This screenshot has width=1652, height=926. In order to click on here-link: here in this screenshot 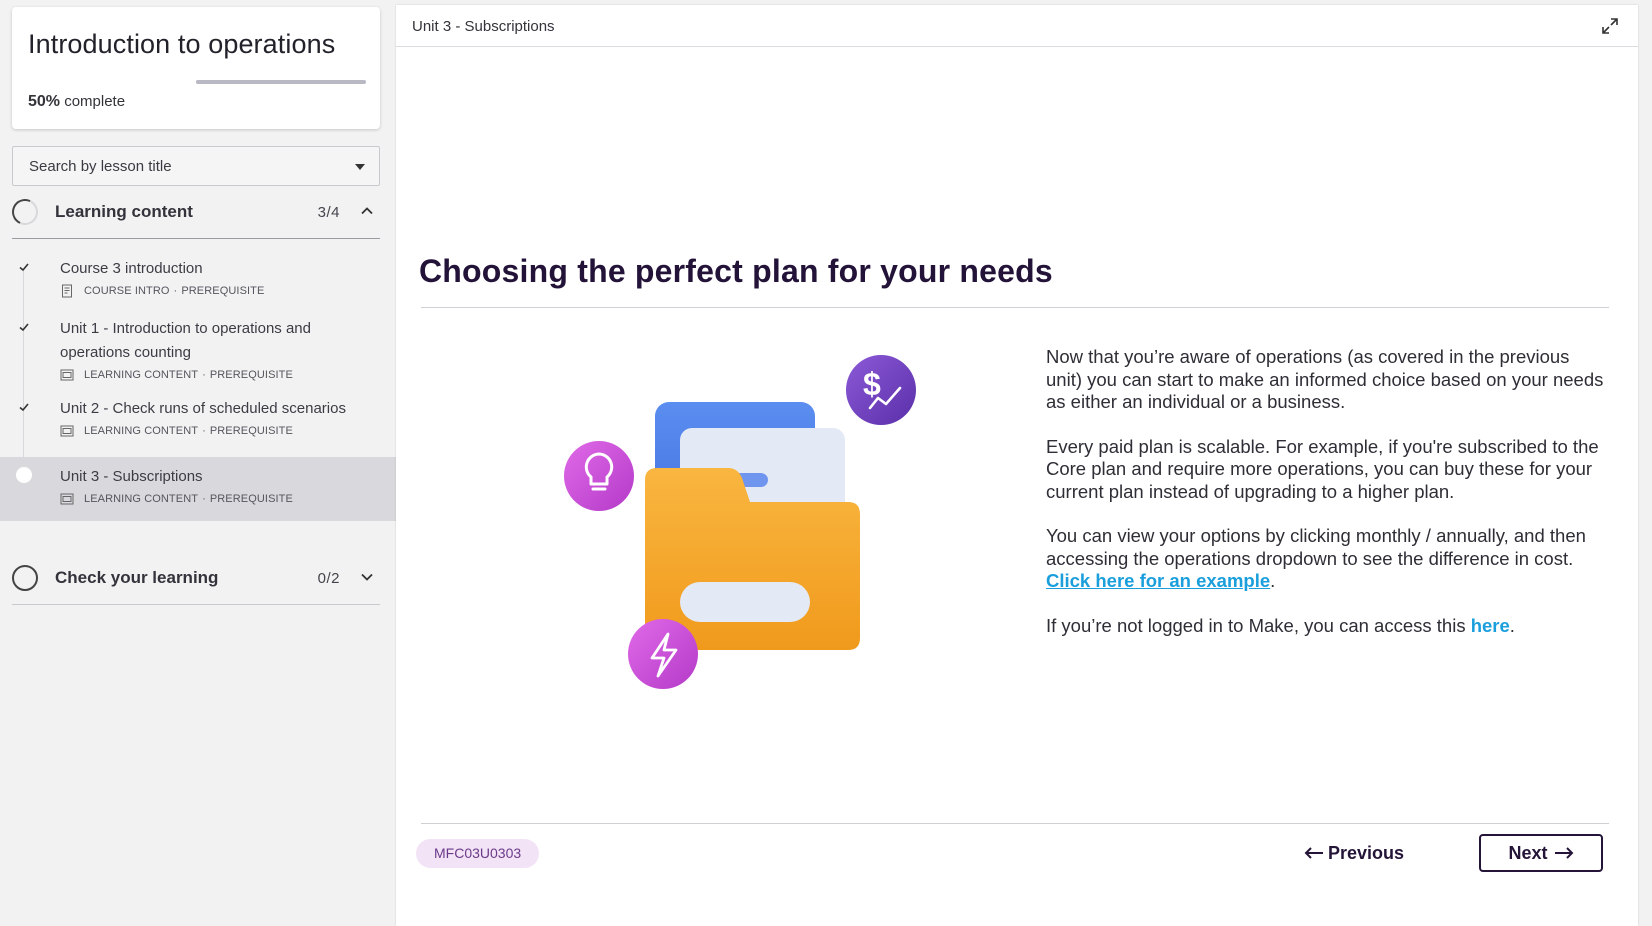, I will do `click(1490, 625)`.